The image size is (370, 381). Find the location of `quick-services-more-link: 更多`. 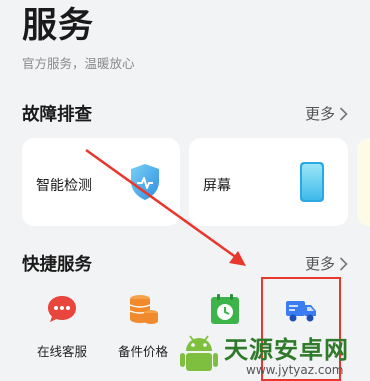

quick-services-more-link: 更多 is located at coordinates (326, 263).